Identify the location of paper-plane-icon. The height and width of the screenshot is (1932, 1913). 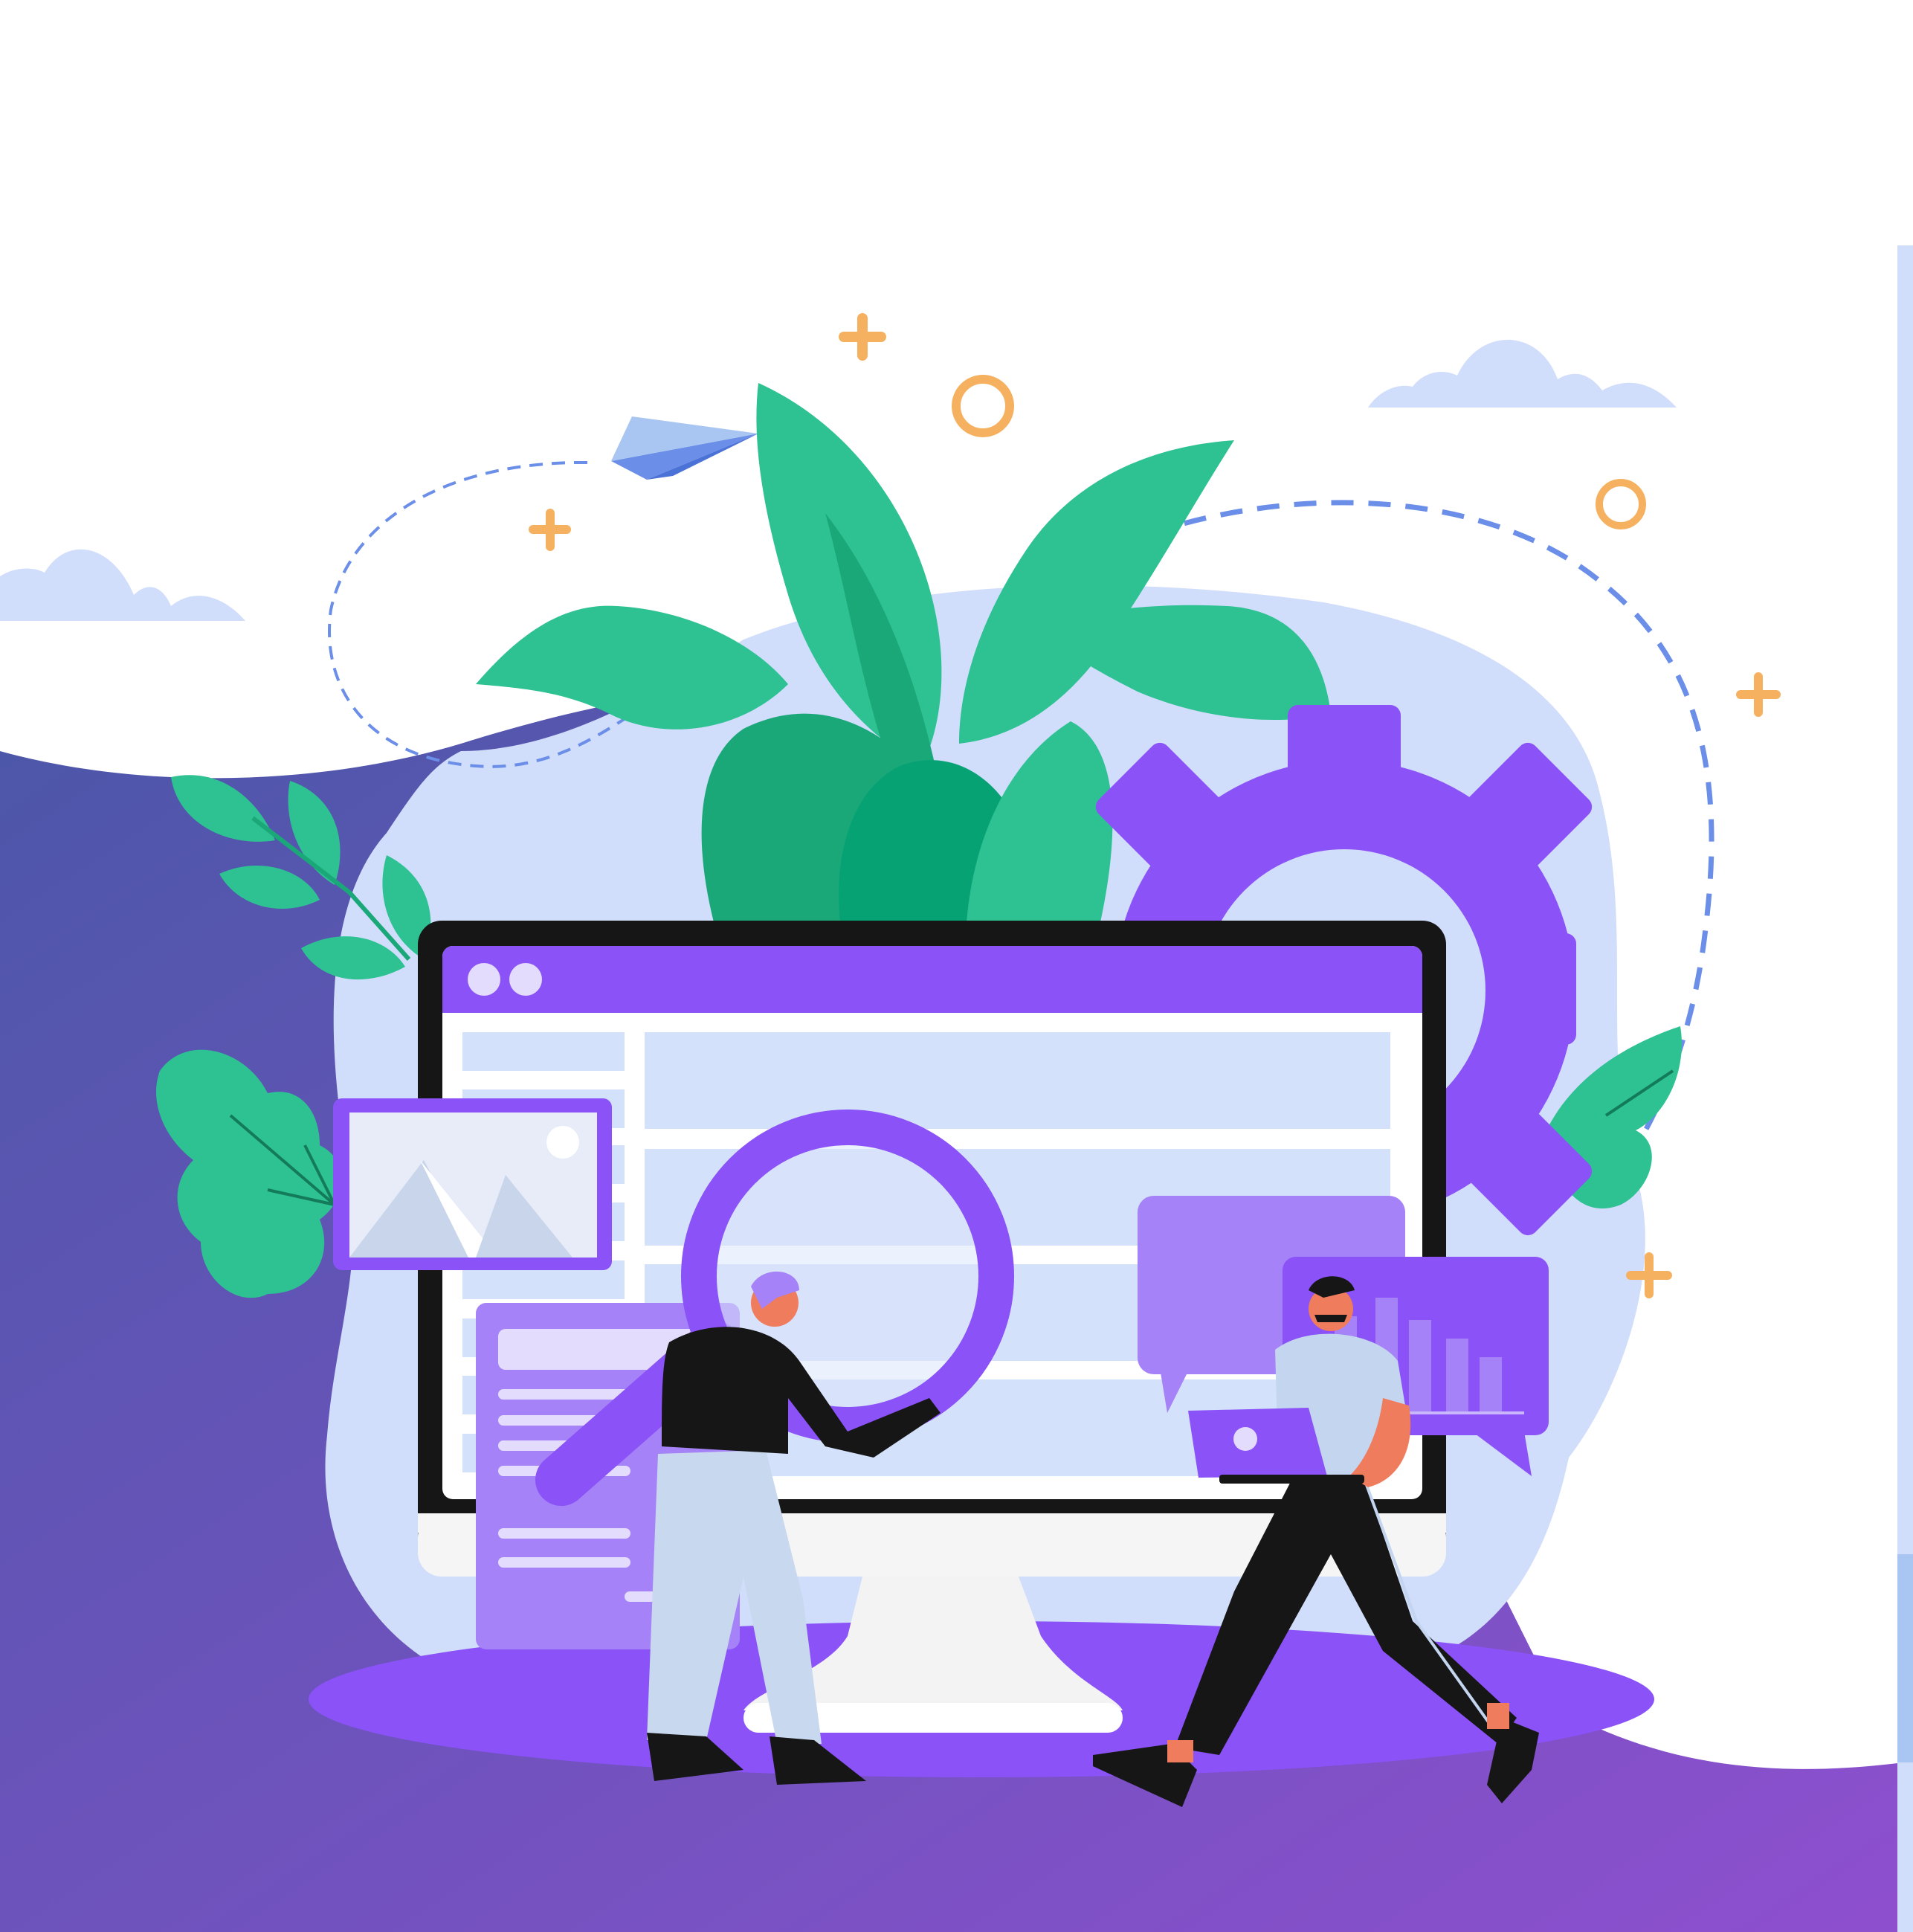
(684, 448).